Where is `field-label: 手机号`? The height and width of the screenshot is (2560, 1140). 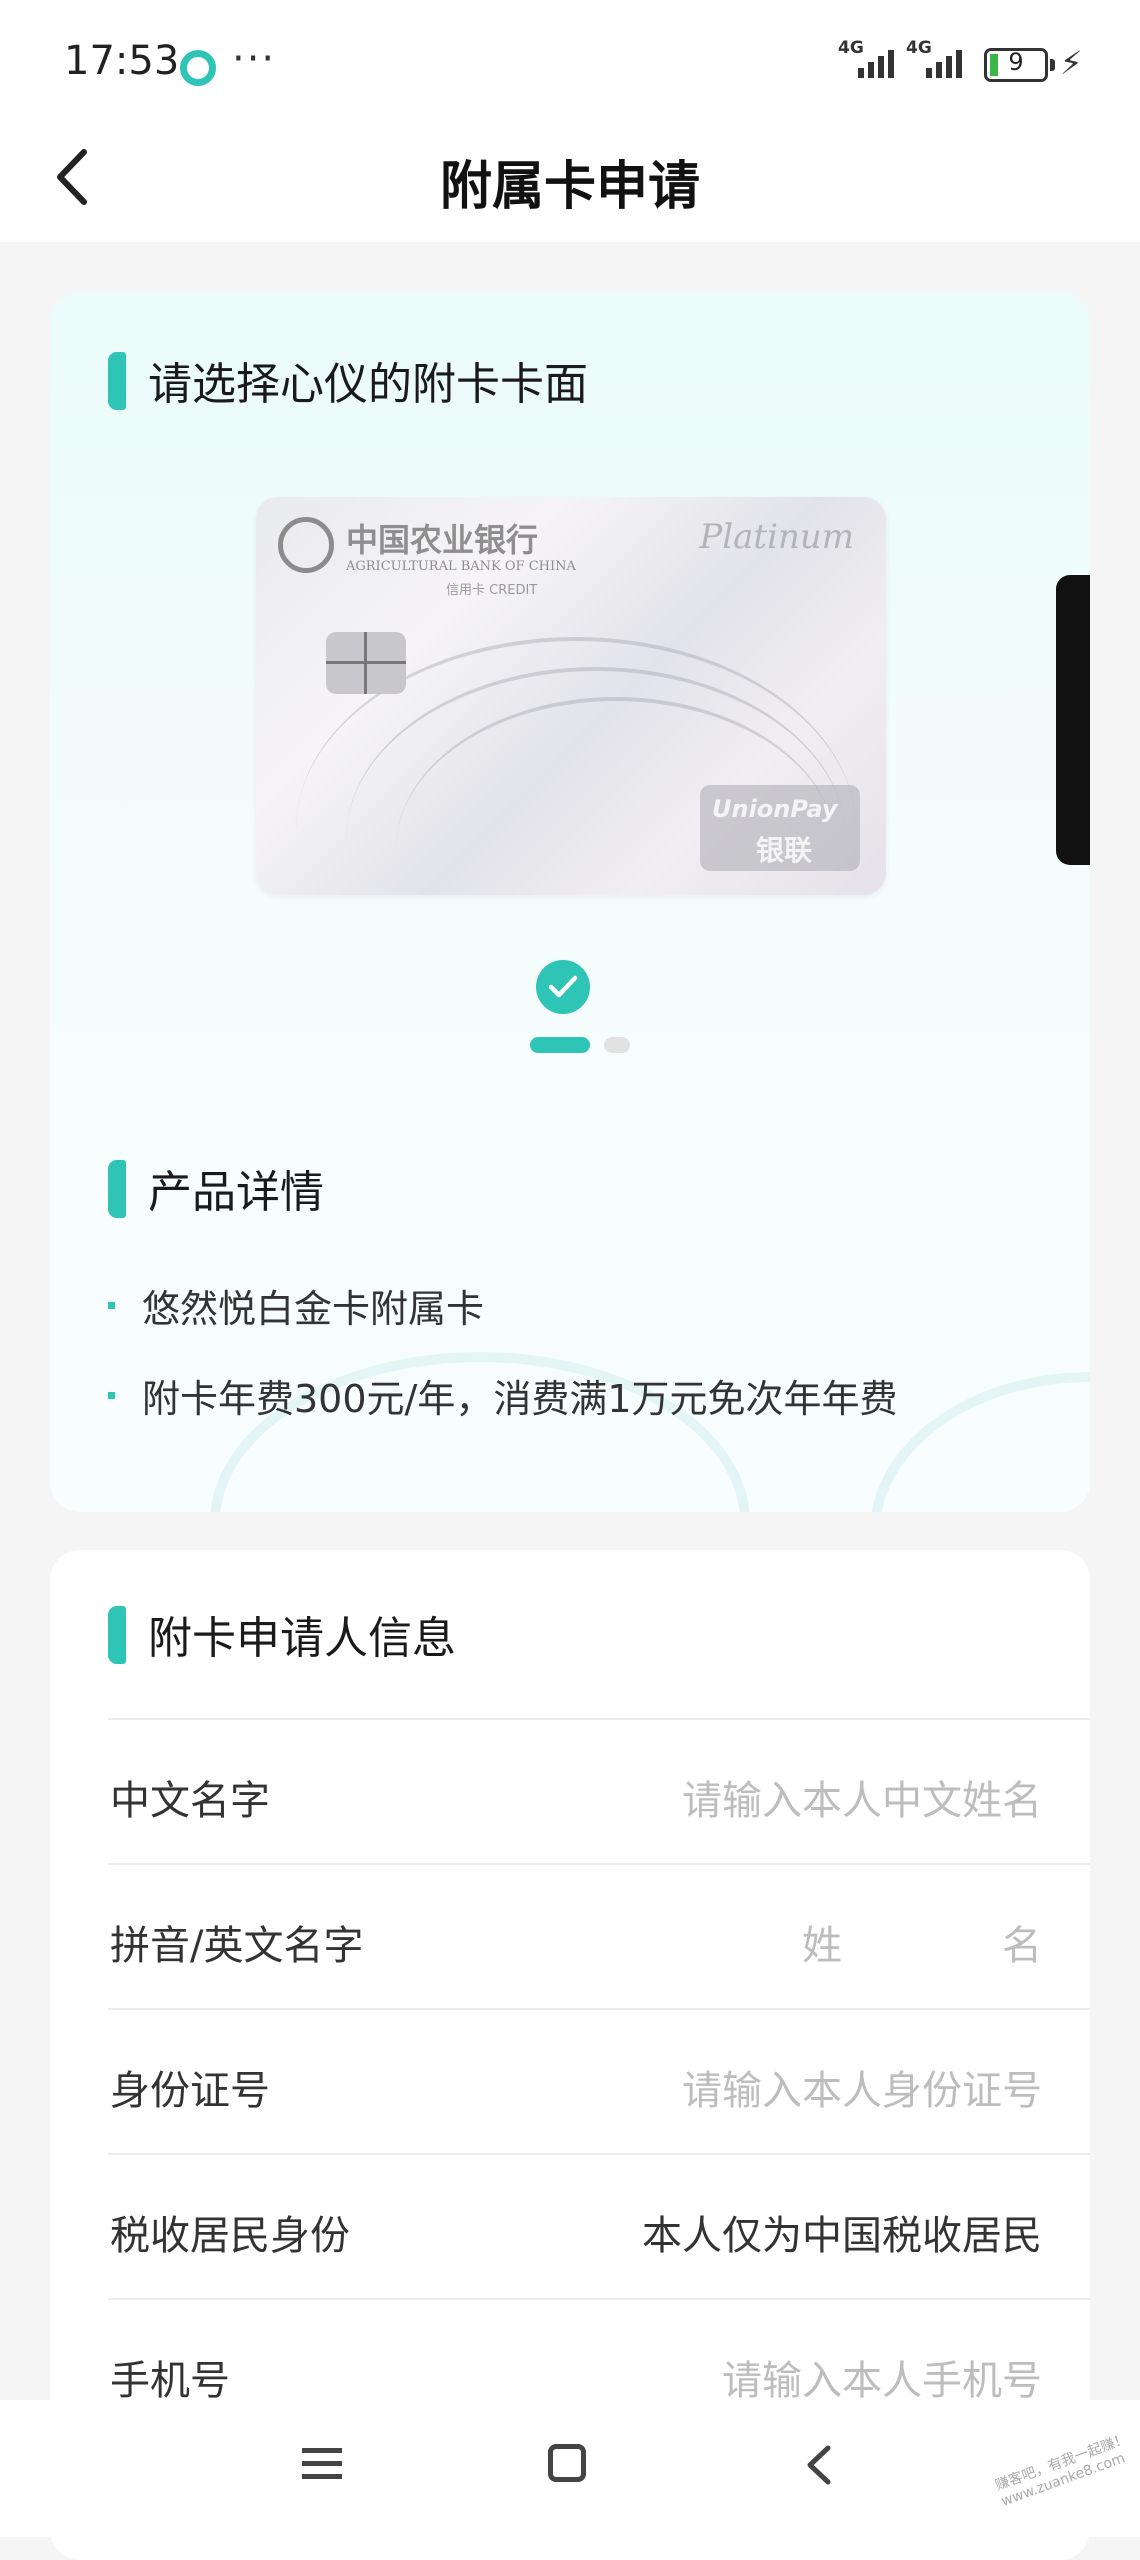 field-label: 手机号 is located at coordinates (170, 2381).